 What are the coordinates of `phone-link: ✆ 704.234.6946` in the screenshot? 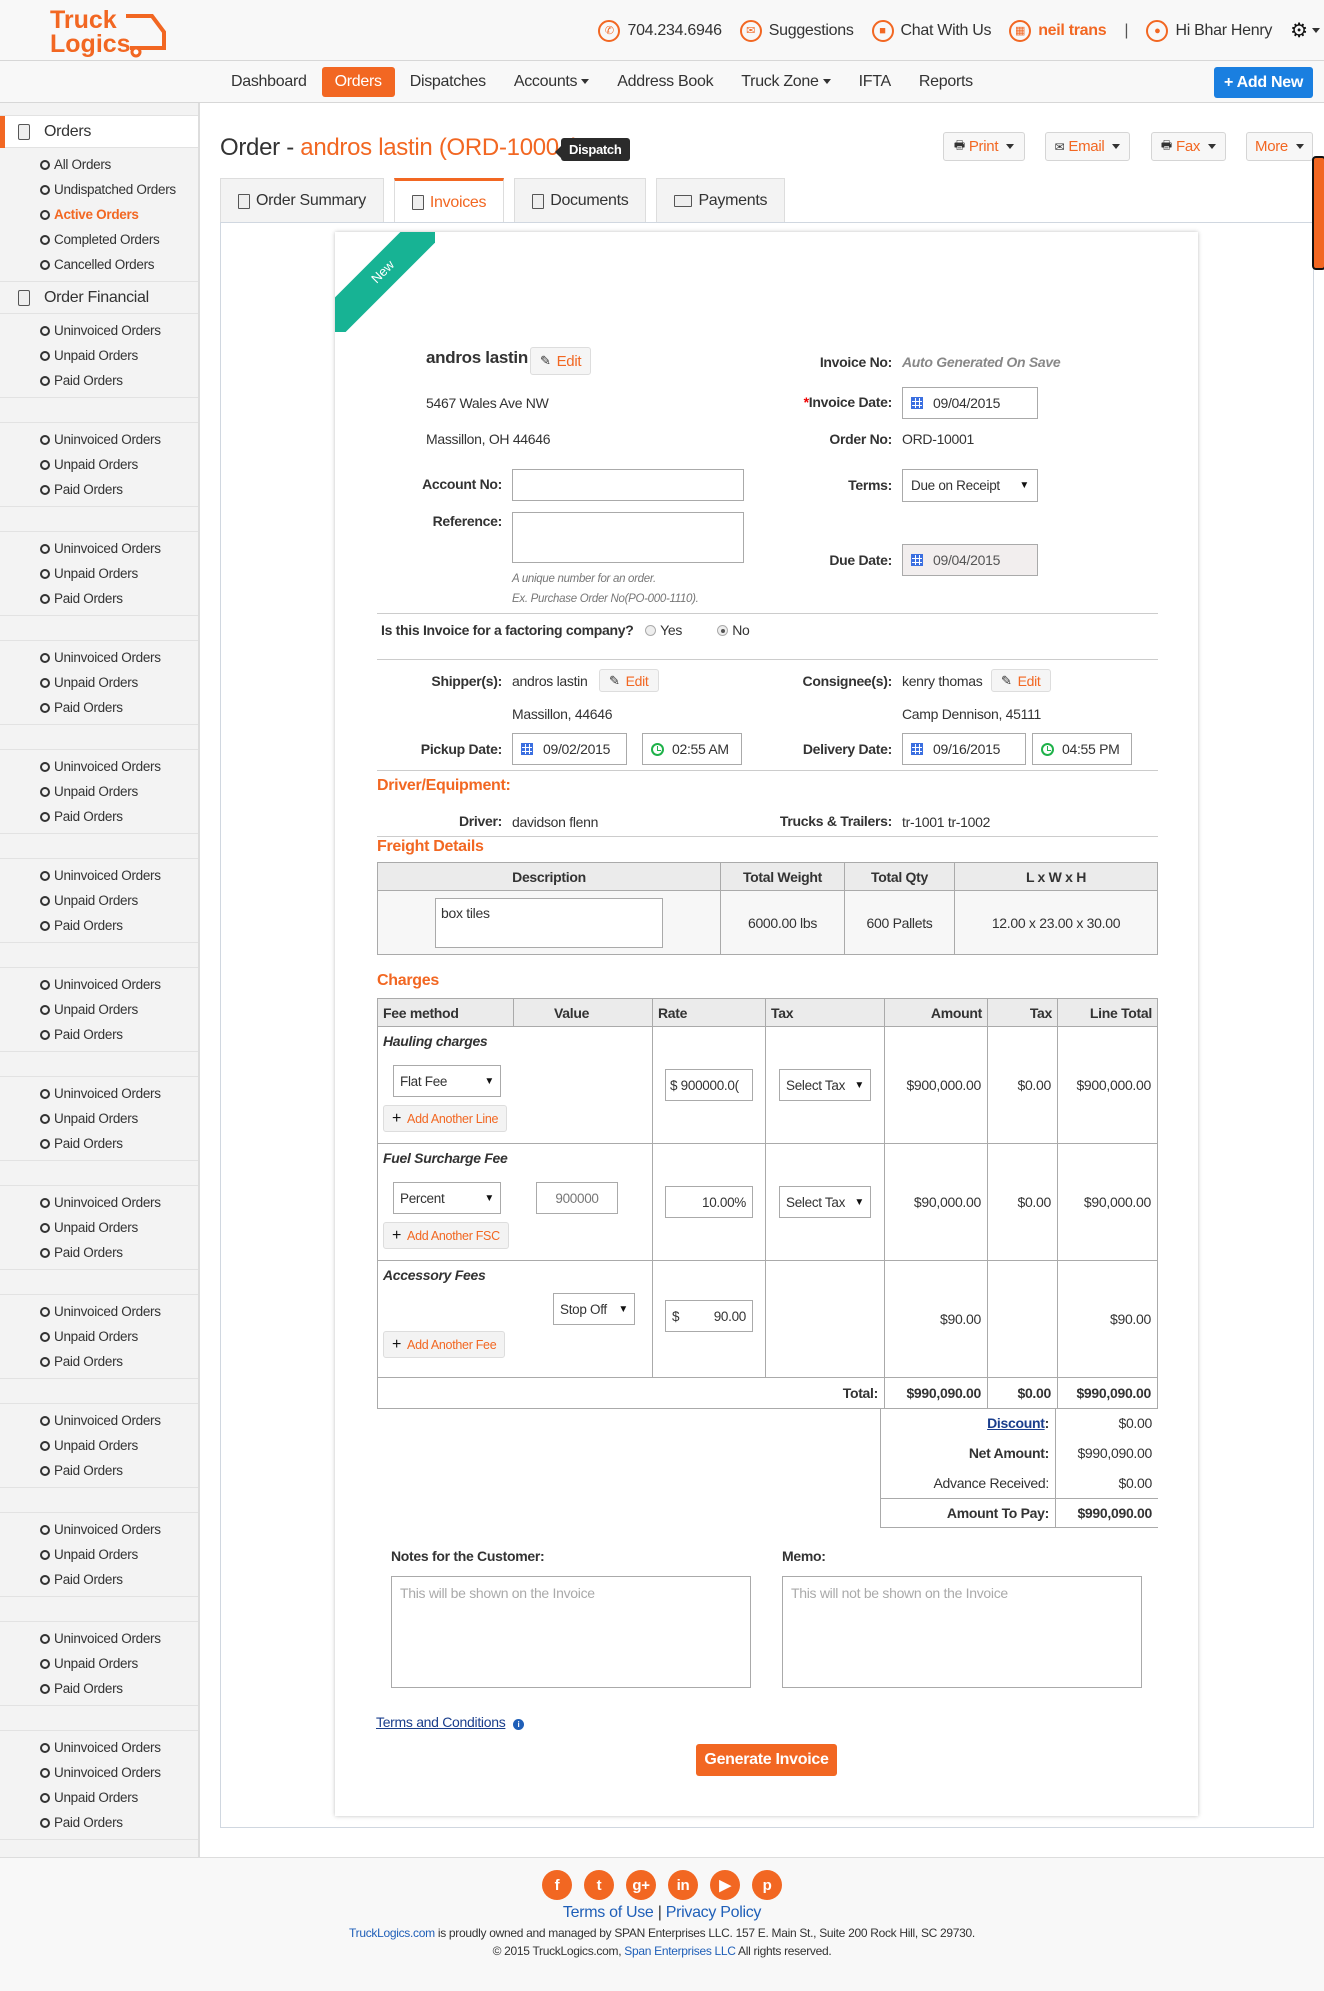 It's located at (660, 30).